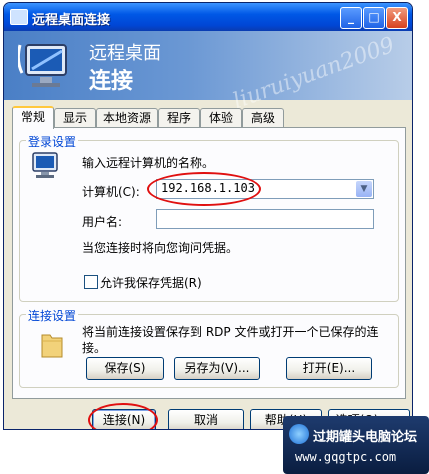 Image resolution: width=429 pixels, height=474 pixels. Describe the element at coordinates (42, 65) in the screenshot. I see `monitor-icon` at that location.